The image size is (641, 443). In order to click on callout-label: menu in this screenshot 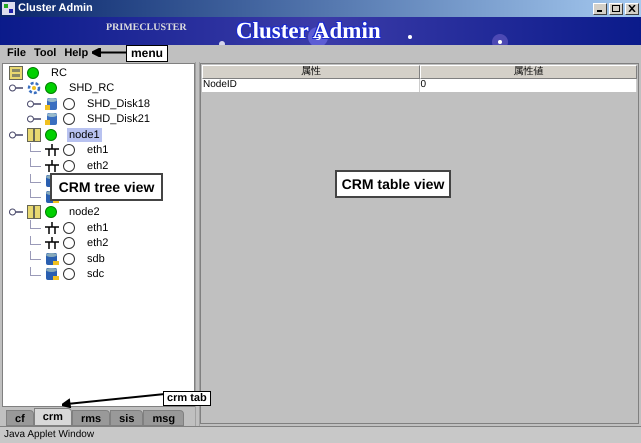, I will do `click(147, 53)`.